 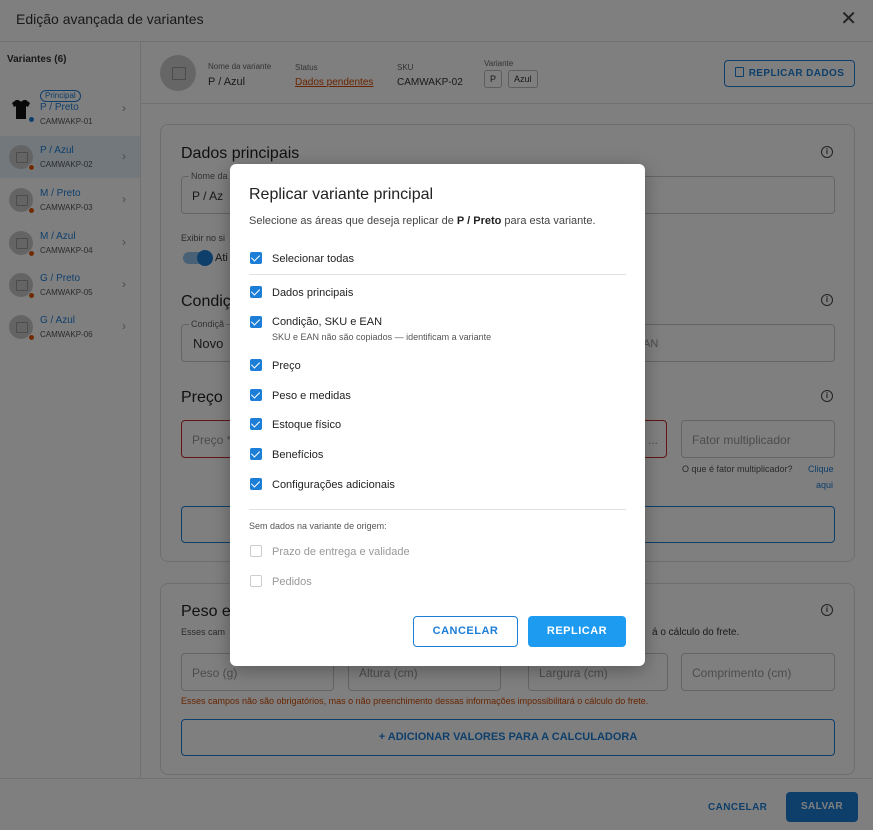 I want to click on option-checkbox-price, so click(x=256, y=365).